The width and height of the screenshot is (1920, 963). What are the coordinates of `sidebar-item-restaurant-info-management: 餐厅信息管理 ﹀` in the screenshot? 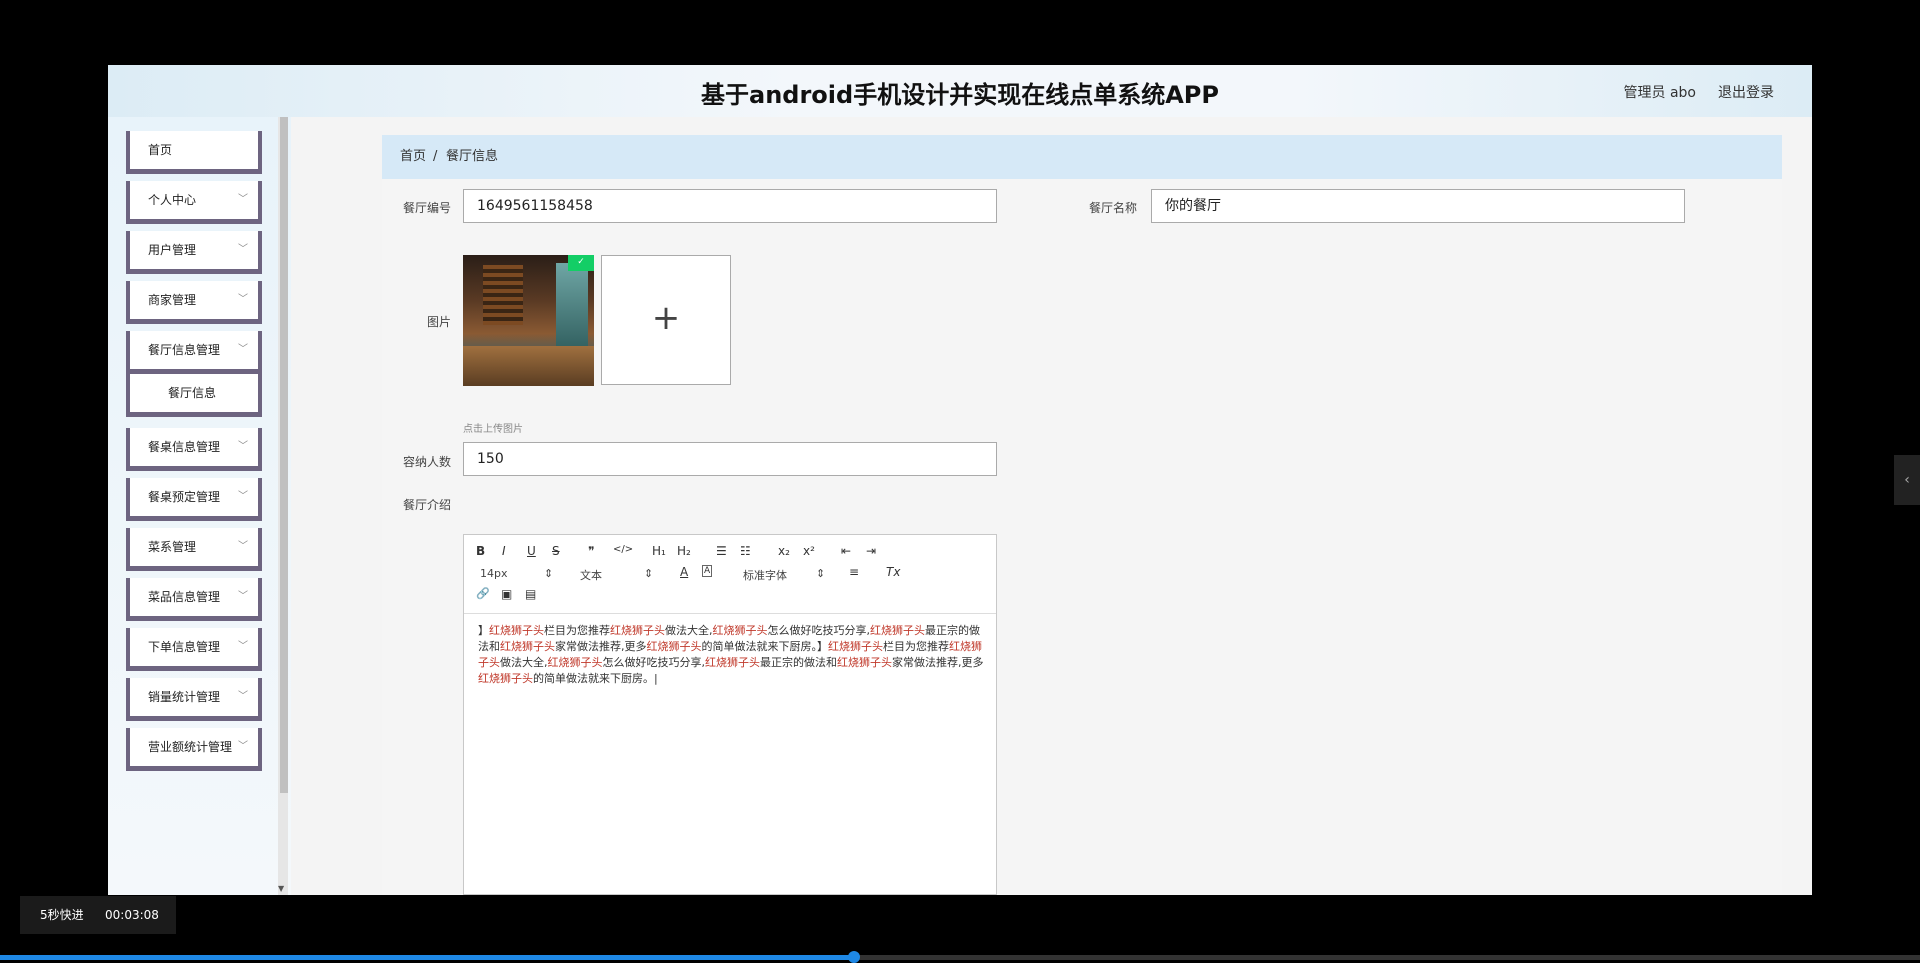 It's located at (194, 352).